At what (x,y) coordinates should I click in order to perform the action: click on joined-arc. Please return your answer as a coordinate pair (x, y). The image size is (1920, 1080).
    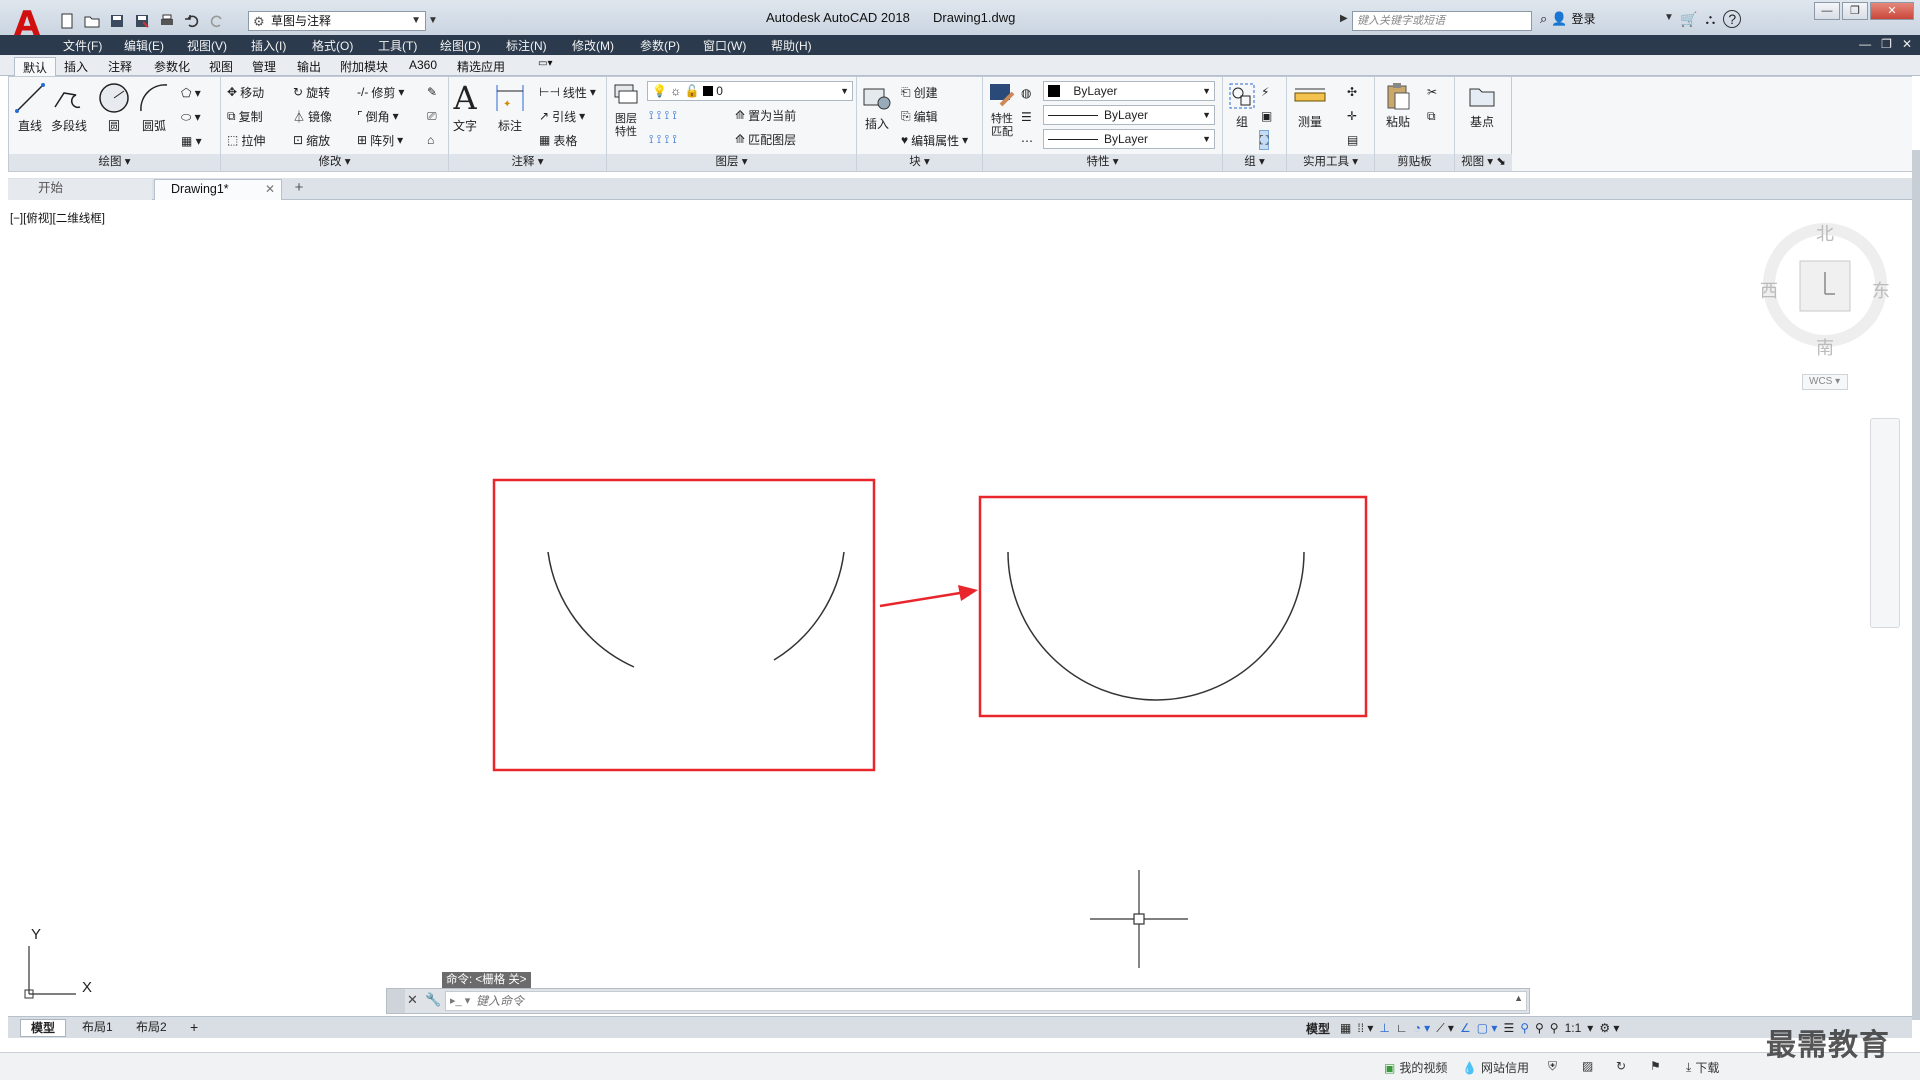
    Looking at the image, I should click on (1156, 626).